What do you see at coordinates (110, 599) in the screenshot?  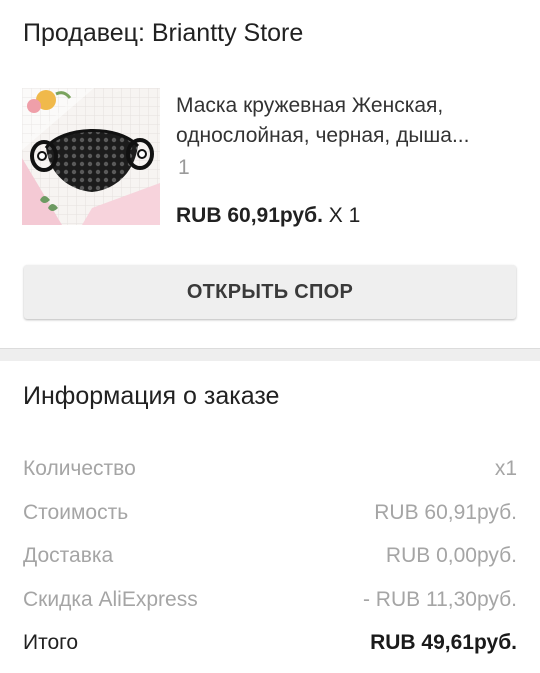 I see `row-label: Скидка AliExpress` at bounding box center [110, 599].